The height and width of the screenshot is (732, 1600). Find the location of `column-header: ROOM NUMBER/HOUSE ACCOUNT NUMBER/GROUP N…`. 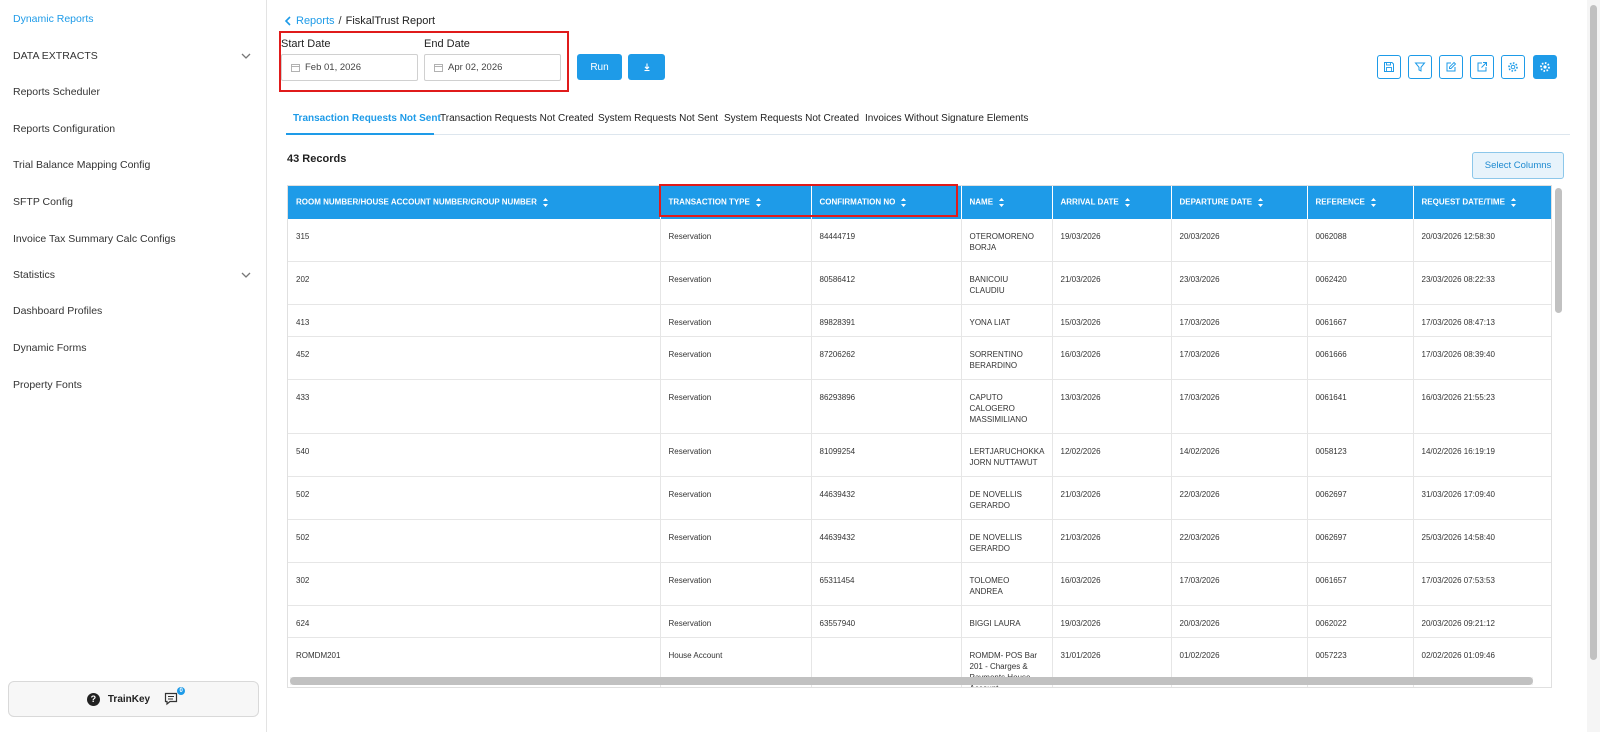

column-header: ROOM NUMBER/HOUSE ACCOUNT NUMBER/GROUP N… is located at coordinates (474, 202).